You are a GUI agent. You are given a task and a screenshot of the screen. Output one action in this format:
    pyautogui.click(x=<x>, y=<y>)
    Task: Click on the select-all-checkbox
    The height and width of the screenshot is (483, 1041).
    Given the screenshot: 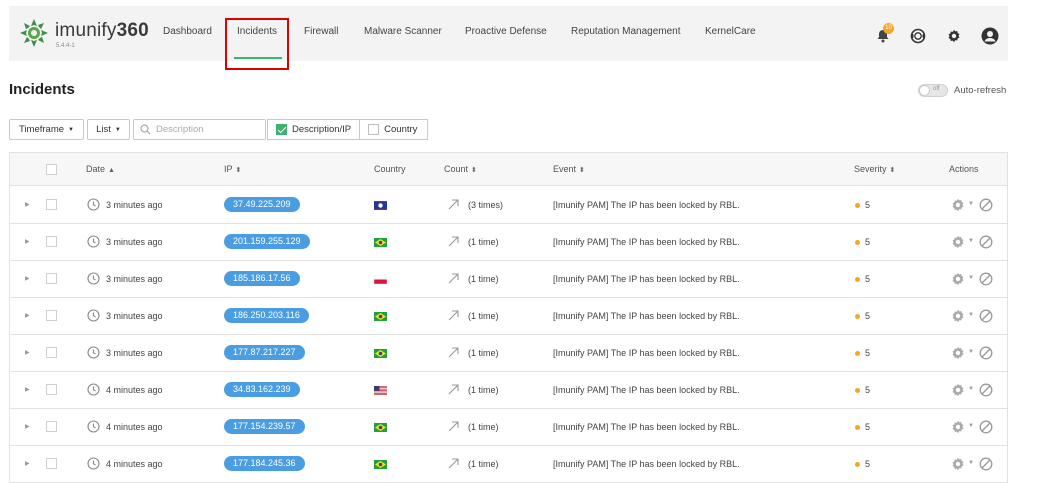 What is the action you would take?
    pyautogui.click(x=51, y=169)
    